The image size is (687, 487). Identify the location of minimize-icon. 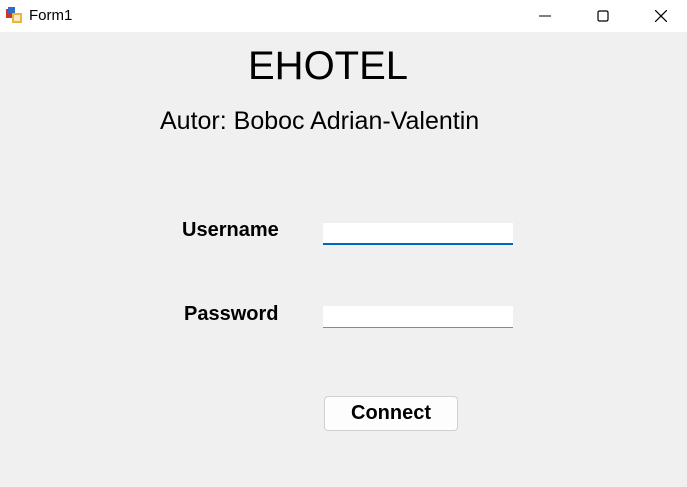
(545, 16).